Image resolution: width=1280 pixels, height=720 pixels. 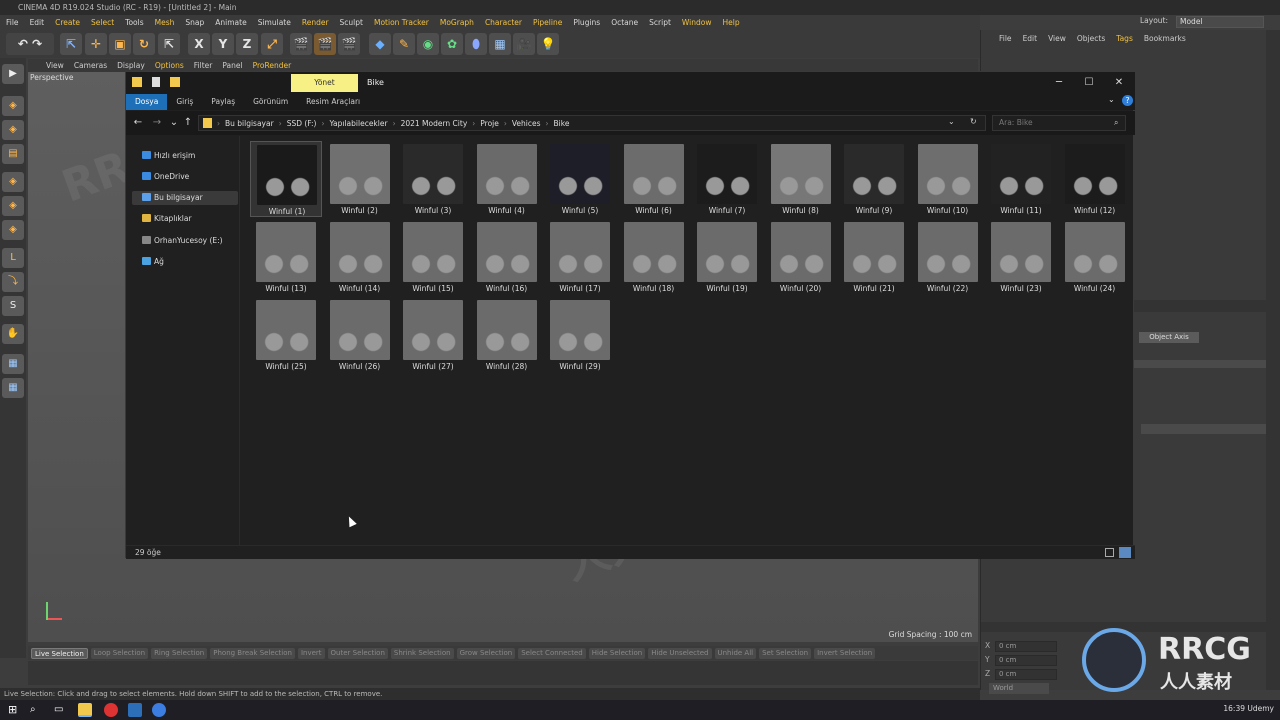 I want to click on object-menu-edit: Edit, so click(x=1030, y=41).